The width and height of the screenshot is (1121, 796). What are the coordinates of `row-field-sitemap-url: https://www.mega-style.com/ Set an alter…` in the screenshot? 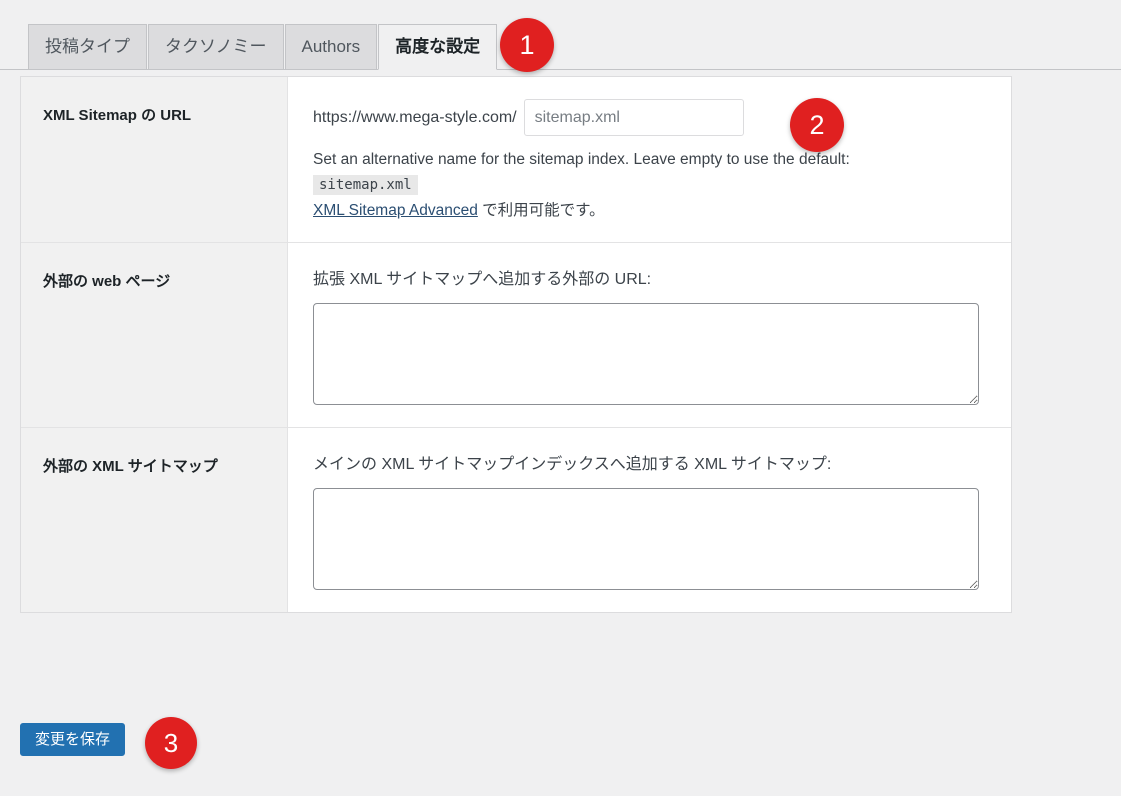 It's located at (649, 160).